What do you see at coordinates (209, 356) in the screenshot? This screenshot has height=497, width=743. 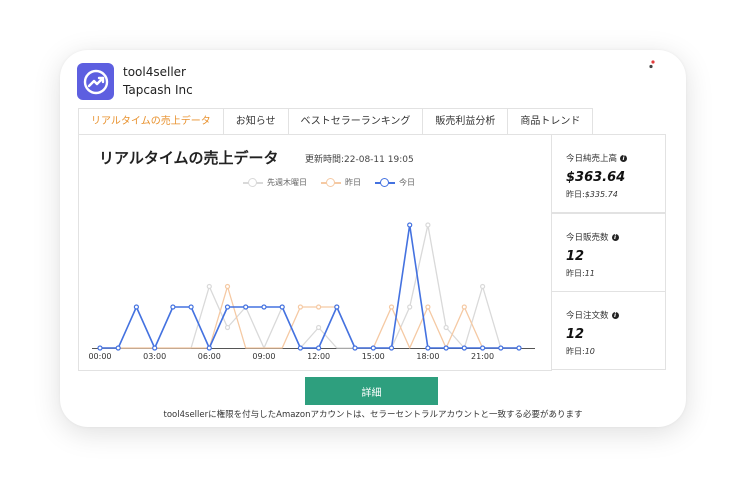 I see `x-tick-label: 06:00` at bounding box center [209, 356].